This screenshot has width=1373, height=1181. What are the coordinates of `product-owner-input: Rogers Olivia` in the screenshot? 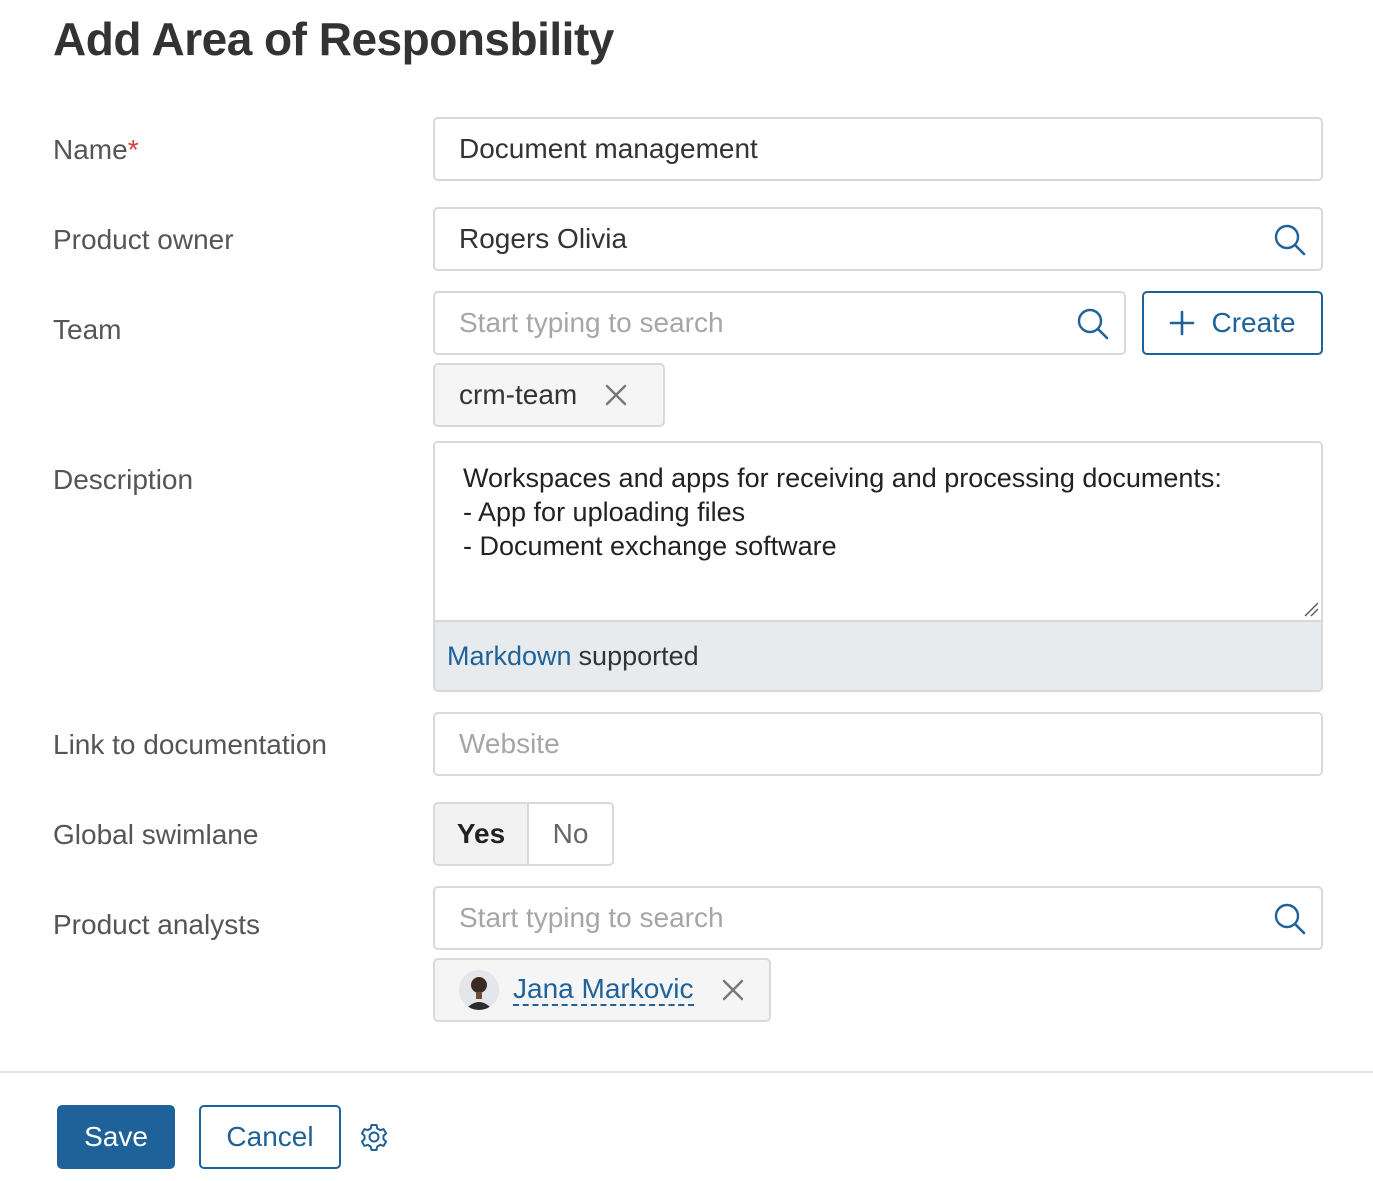 It's located at (878, 239).